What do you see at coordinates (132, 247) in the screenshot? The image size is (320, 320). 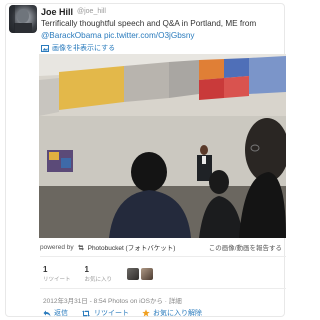 I see `provider-link: Photobucket (フォトバケット)` at bounding box center [132, 247].